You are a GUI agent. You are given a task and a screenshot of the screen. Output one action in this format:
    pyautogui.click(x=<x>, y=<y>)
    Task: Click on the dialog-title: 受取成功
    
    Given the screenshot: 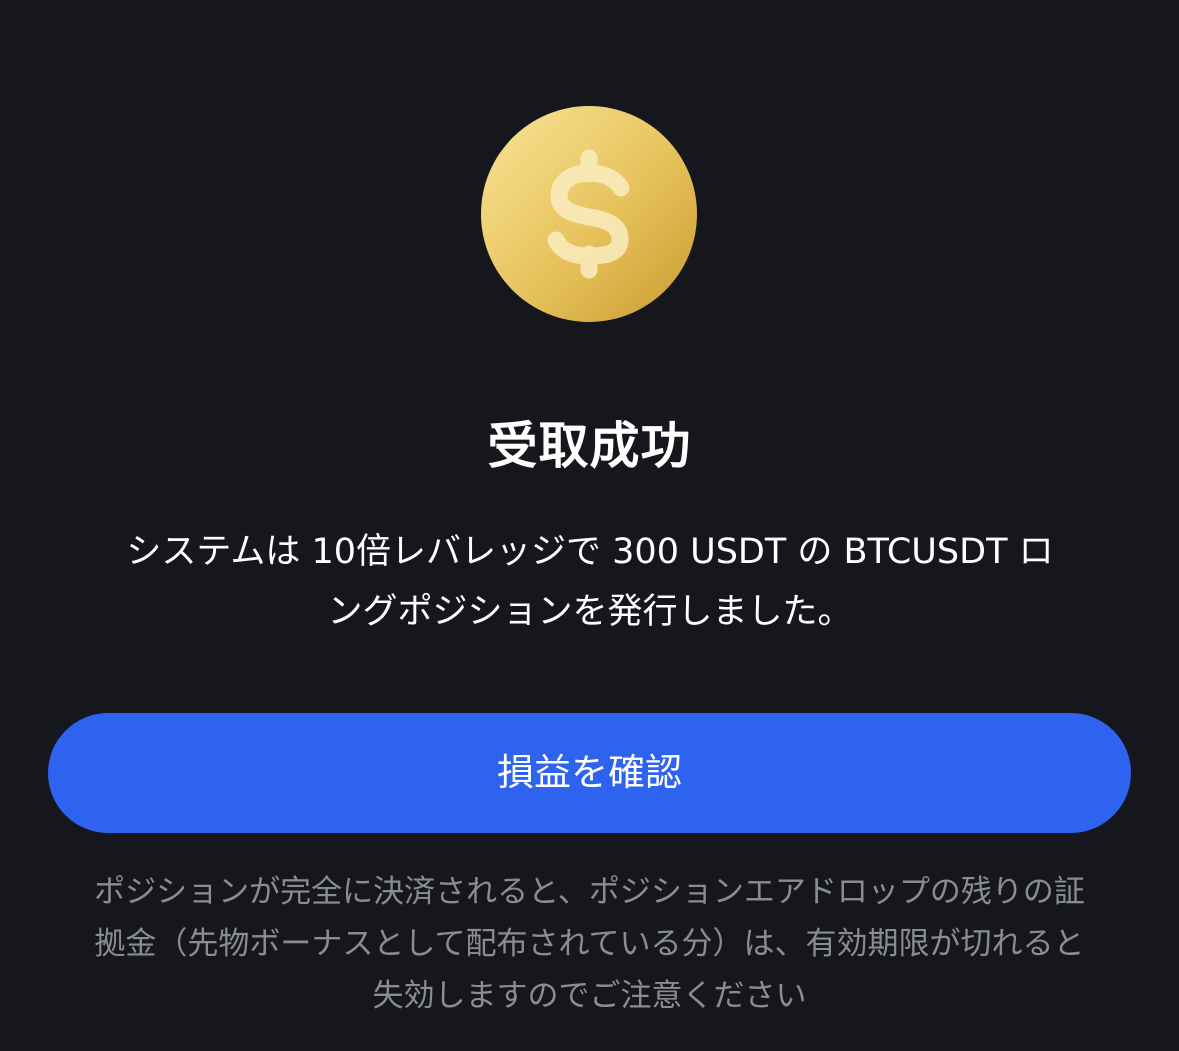 What is the action you would take?
    pyautogui.click(x=589, y=446)
    